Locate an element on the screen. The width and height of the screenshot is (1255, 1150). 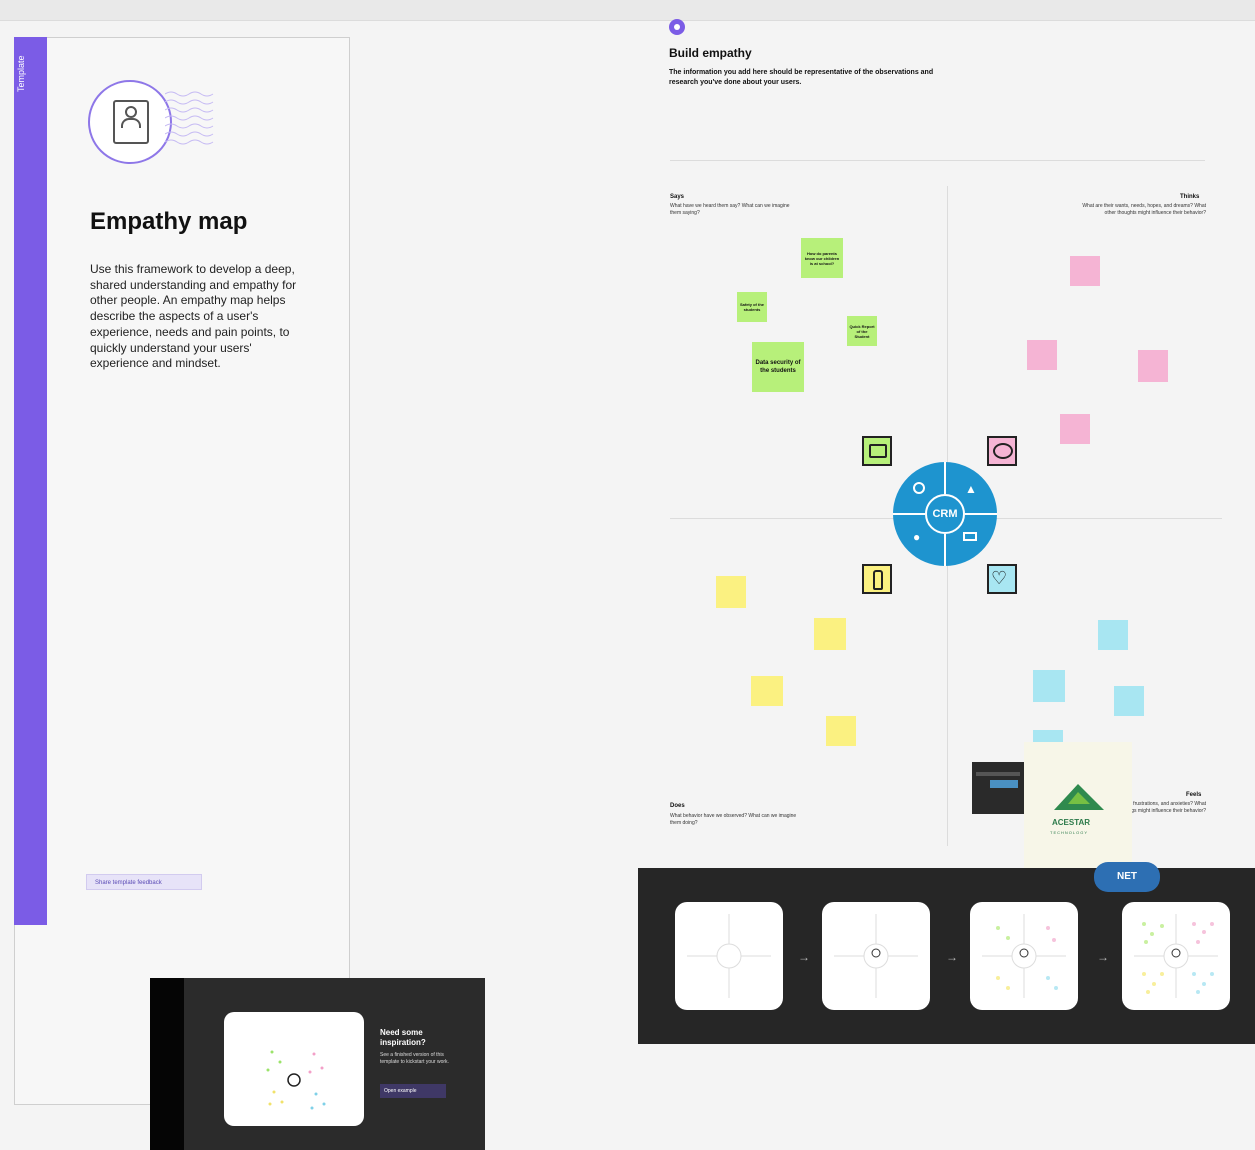
crm-center-label: CRM is located at coordinates (945, 514).